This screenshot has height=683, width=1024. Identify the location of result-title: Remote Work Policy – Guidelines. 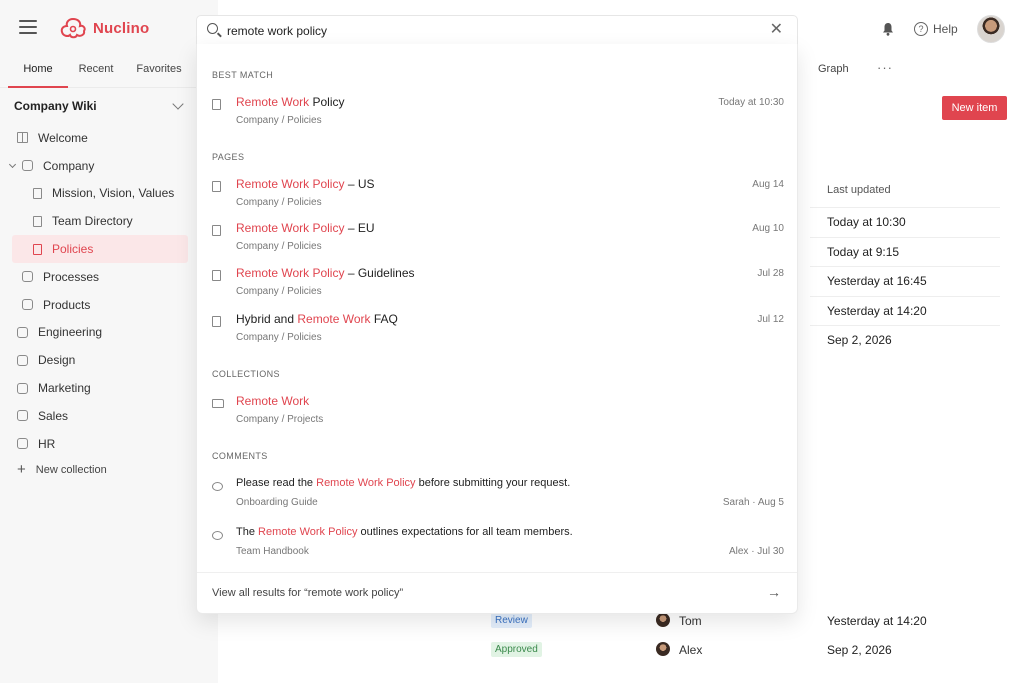
(325, 273).